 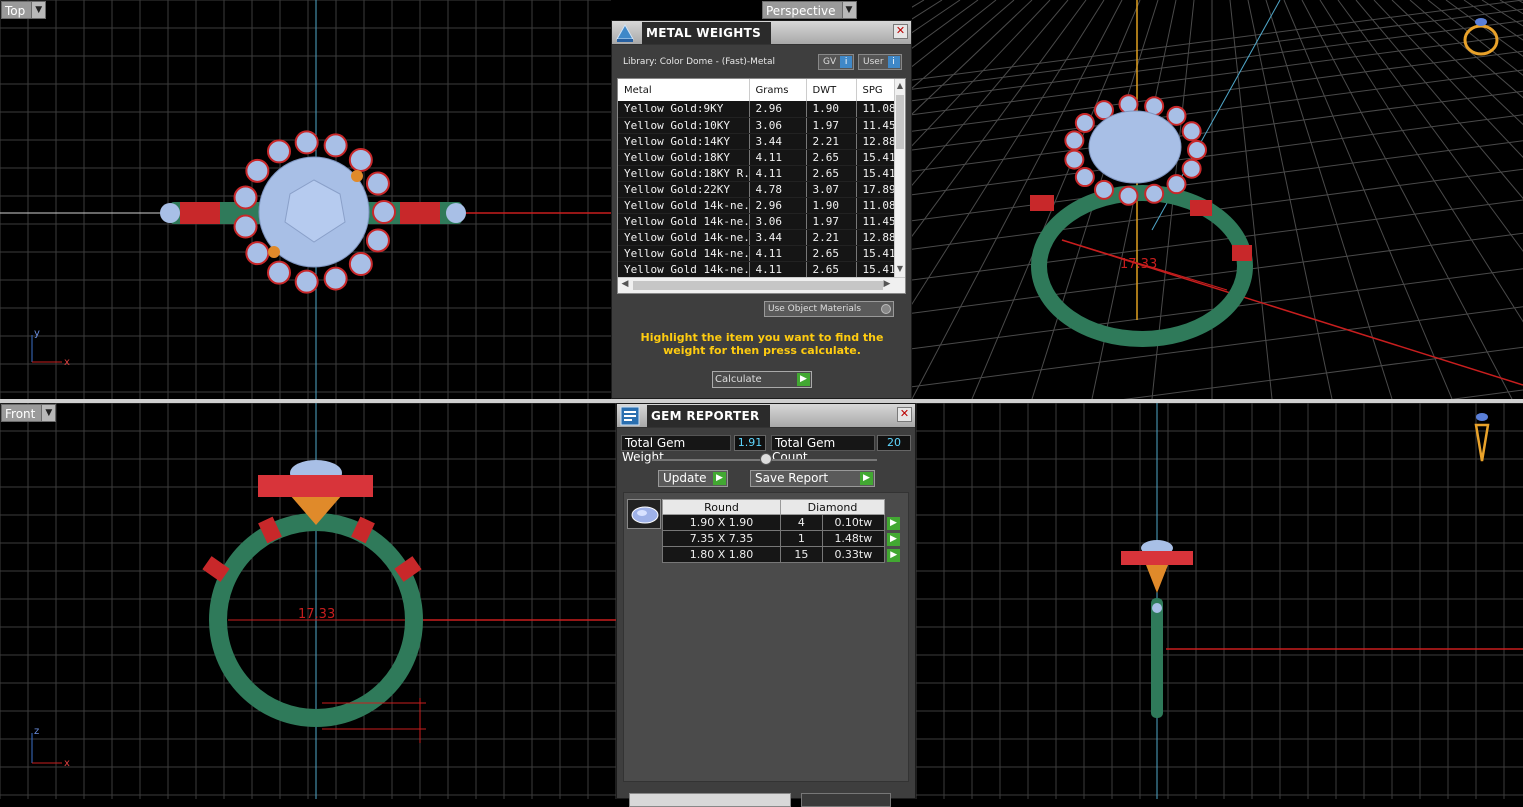 I want to click on scroll-right-icon: ▶, so click(x=887, y=284).